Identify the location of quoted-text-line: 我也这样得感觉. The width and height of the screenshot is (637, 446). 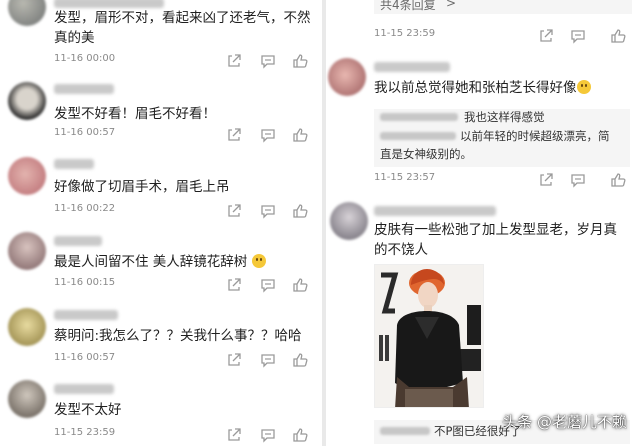
(504, 117).